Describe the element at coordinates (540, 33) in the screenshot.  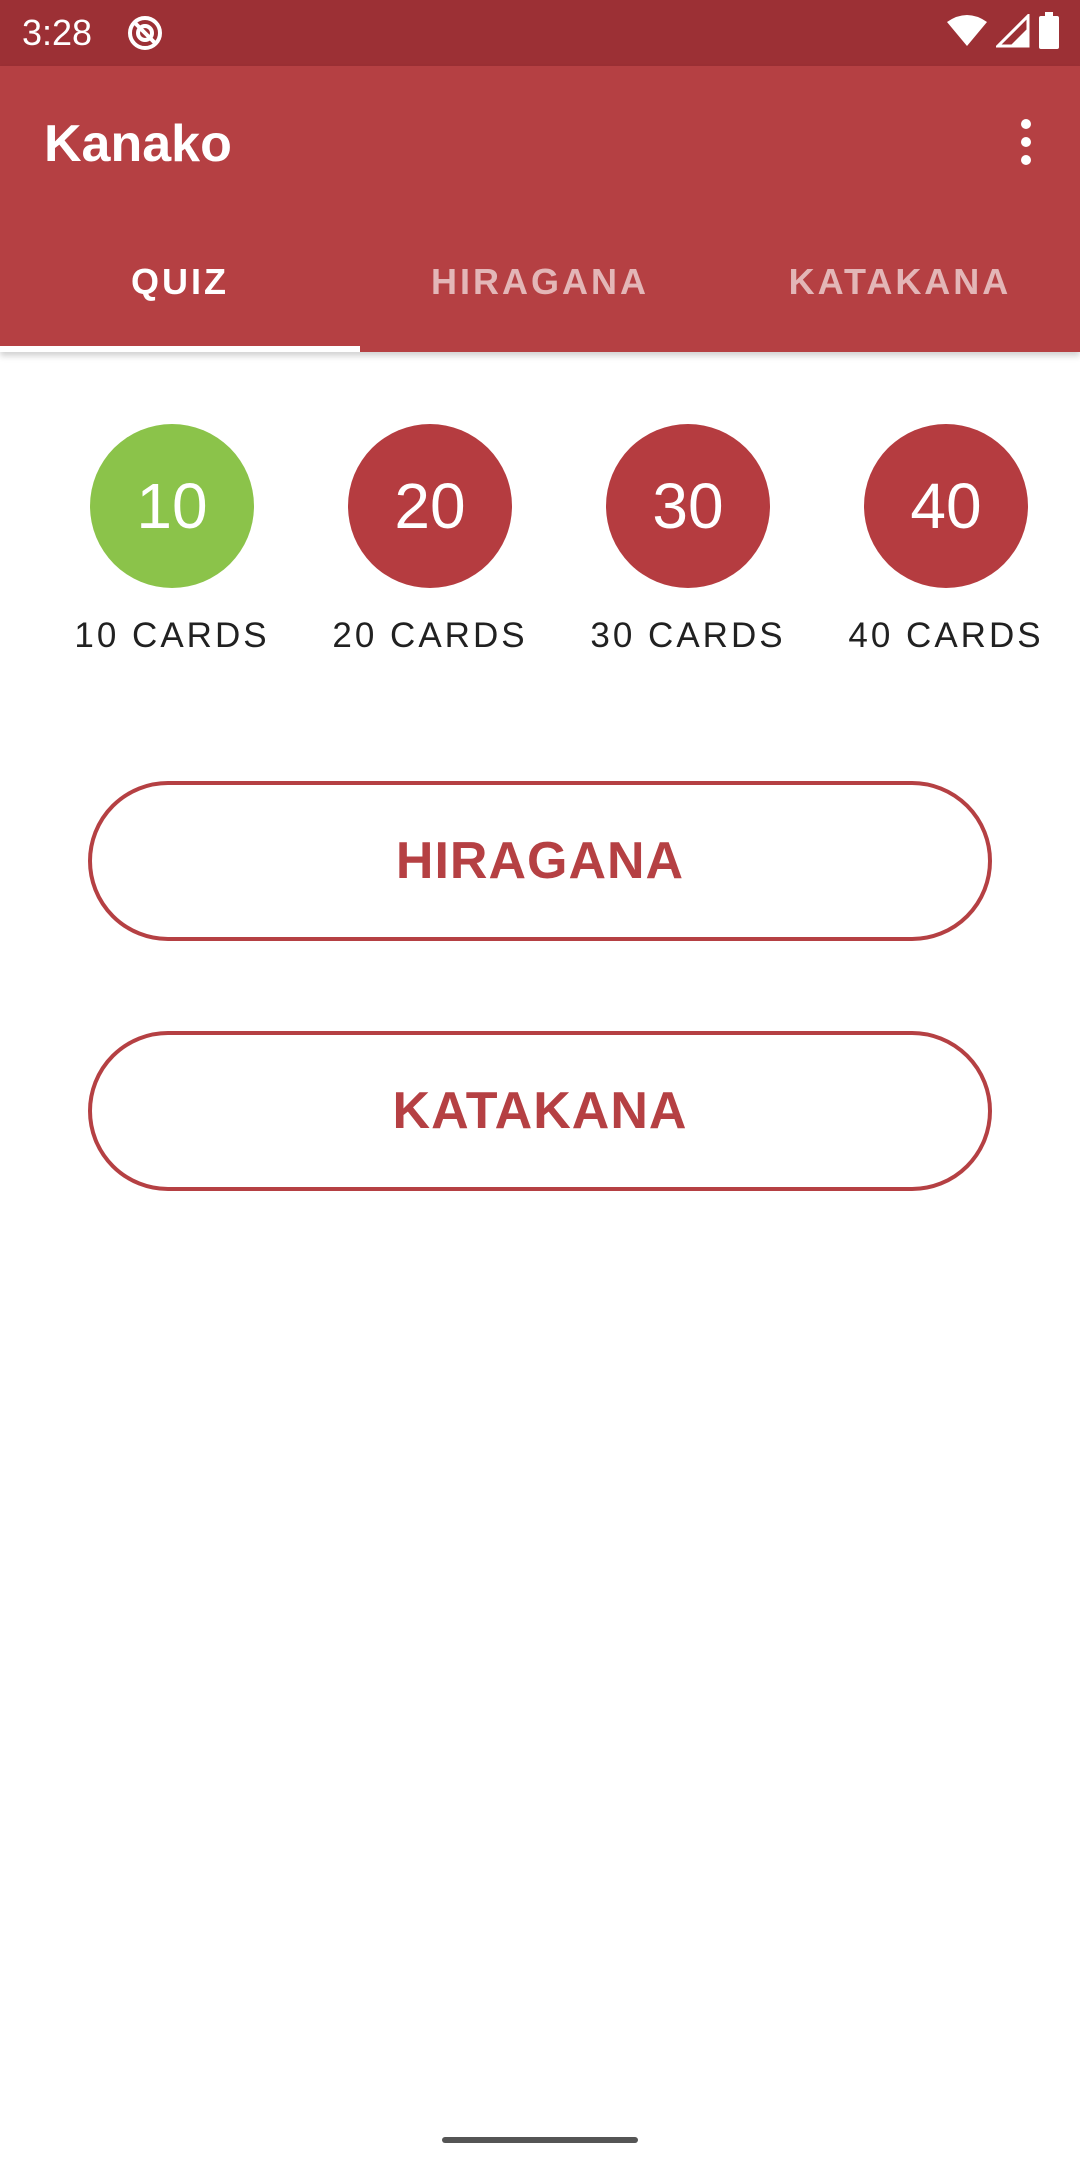
I see `status-bar: 3:28` at that location.